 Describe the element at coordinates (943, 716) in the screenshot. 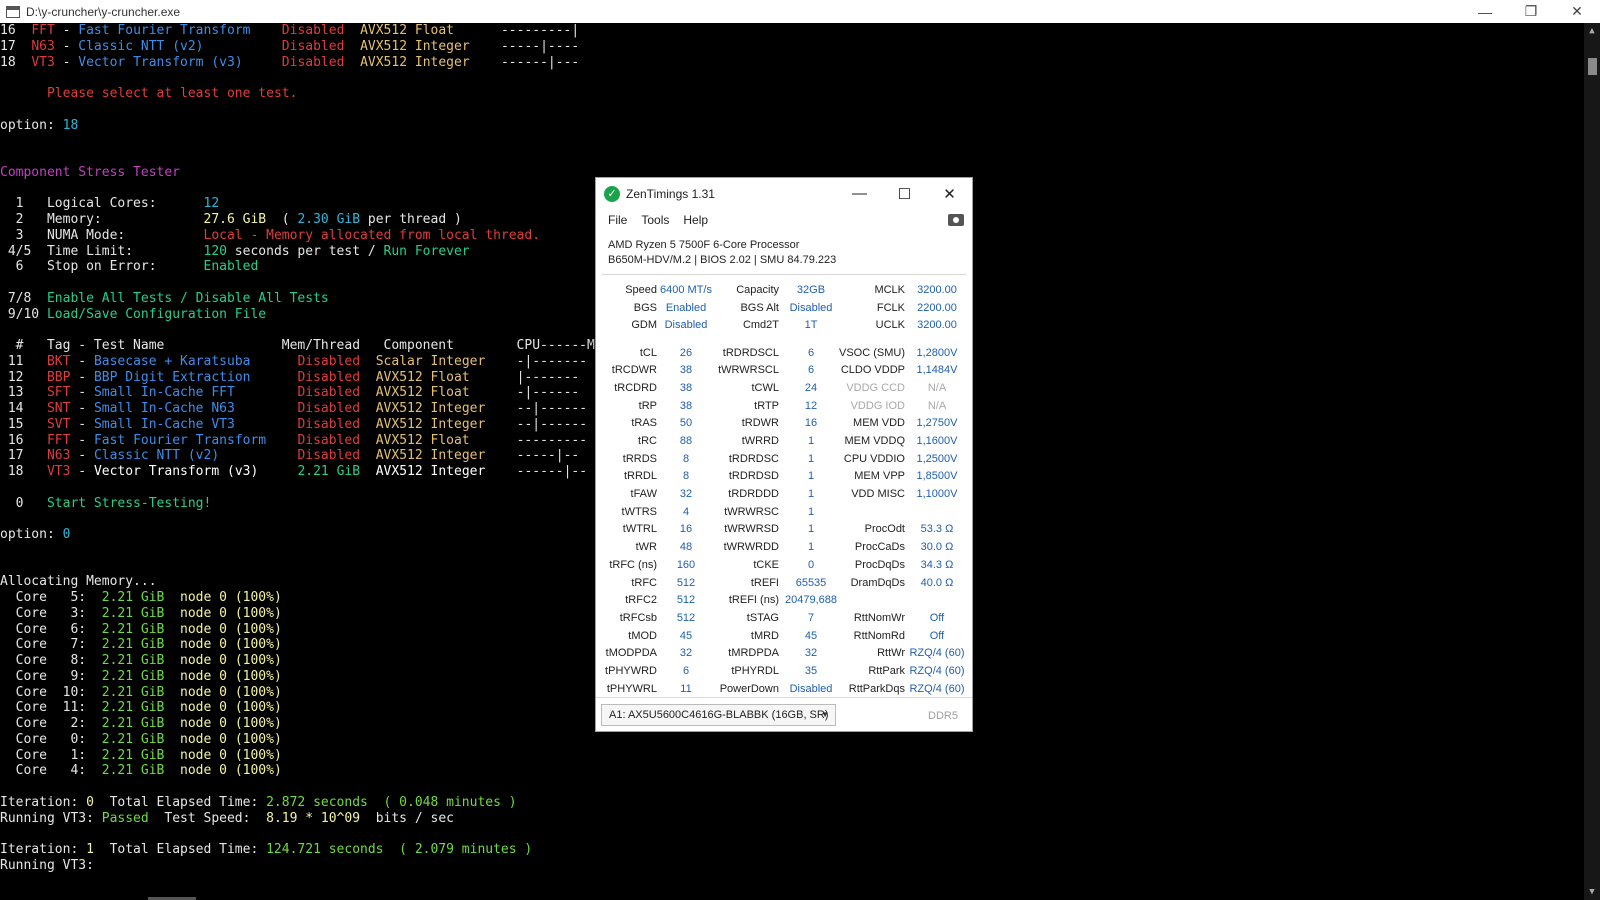

I see `memory-type-label: DDR5` at that location.